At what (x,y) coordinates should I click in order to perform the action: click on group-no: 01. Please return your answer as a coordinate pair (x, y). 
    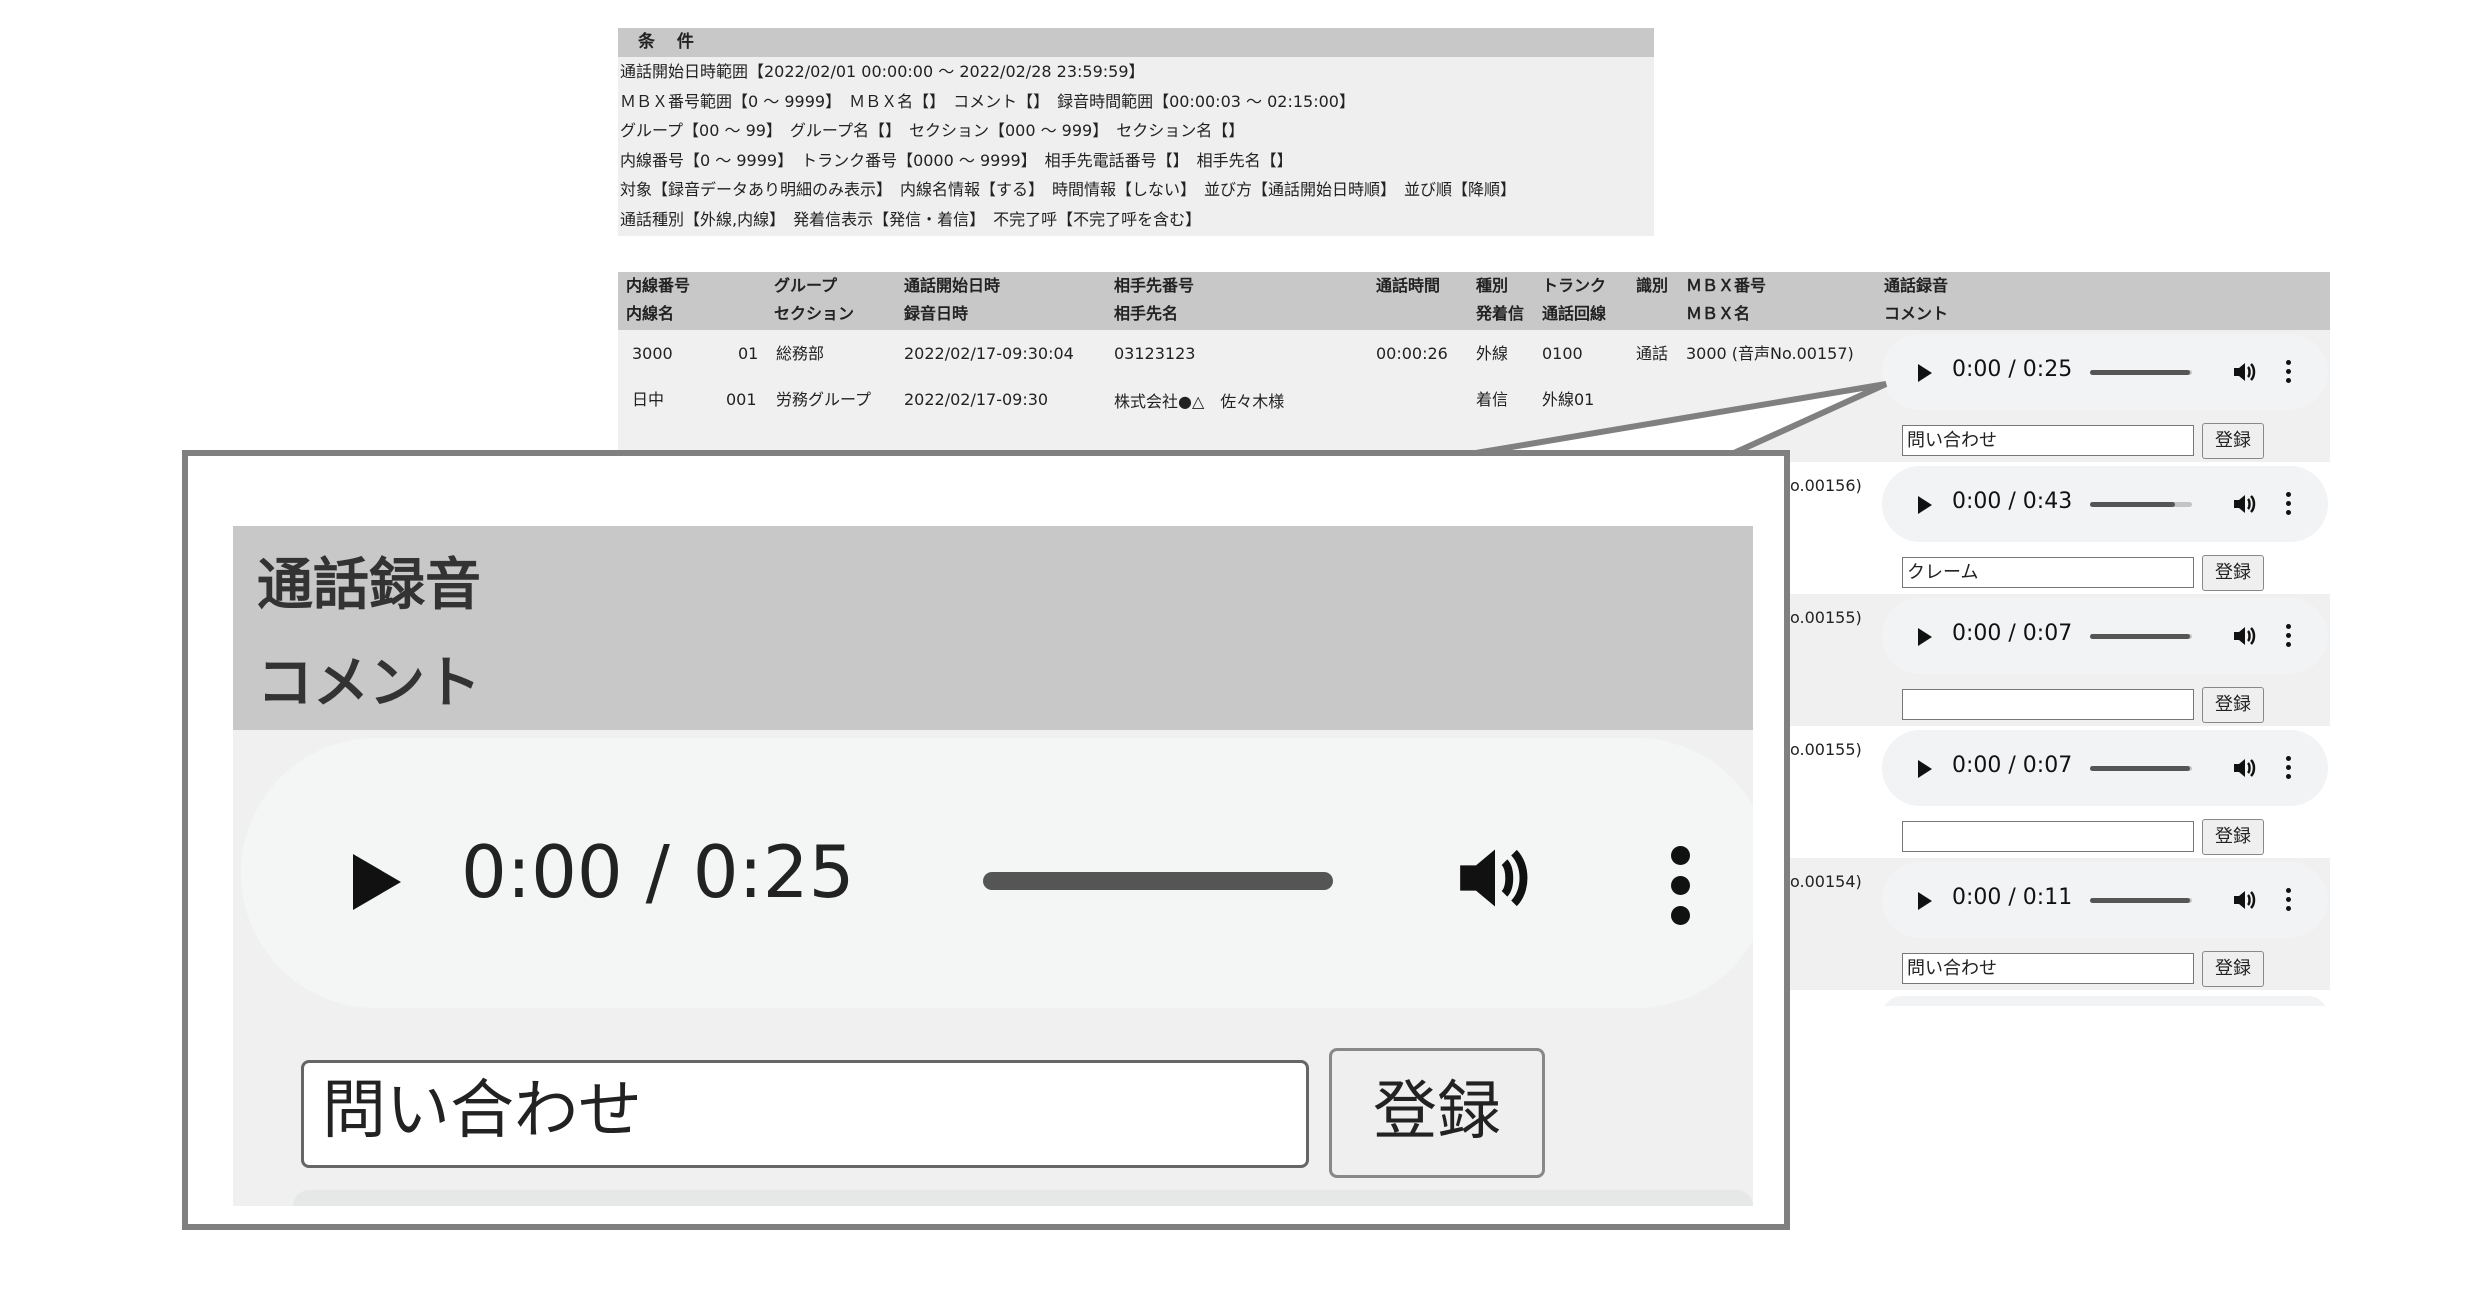
    Looking at the image, I should click on (748, 353).